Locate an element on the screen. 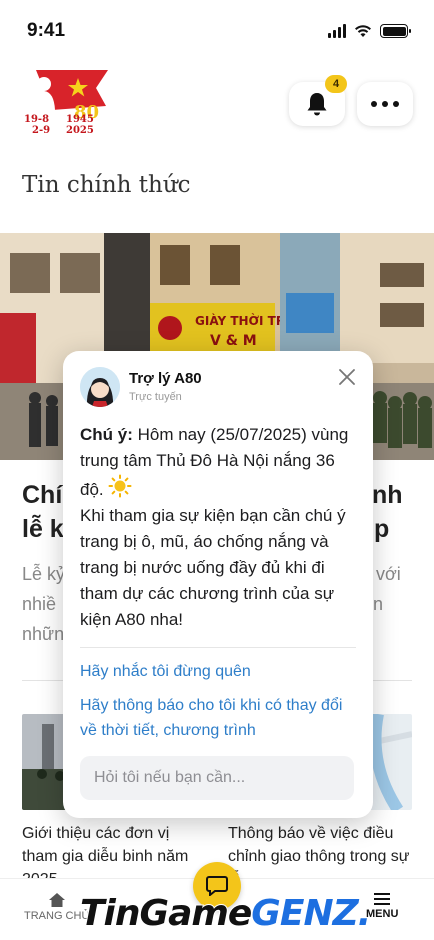  assistant-status: Trực tuyến is located at coordinates (155, 397).